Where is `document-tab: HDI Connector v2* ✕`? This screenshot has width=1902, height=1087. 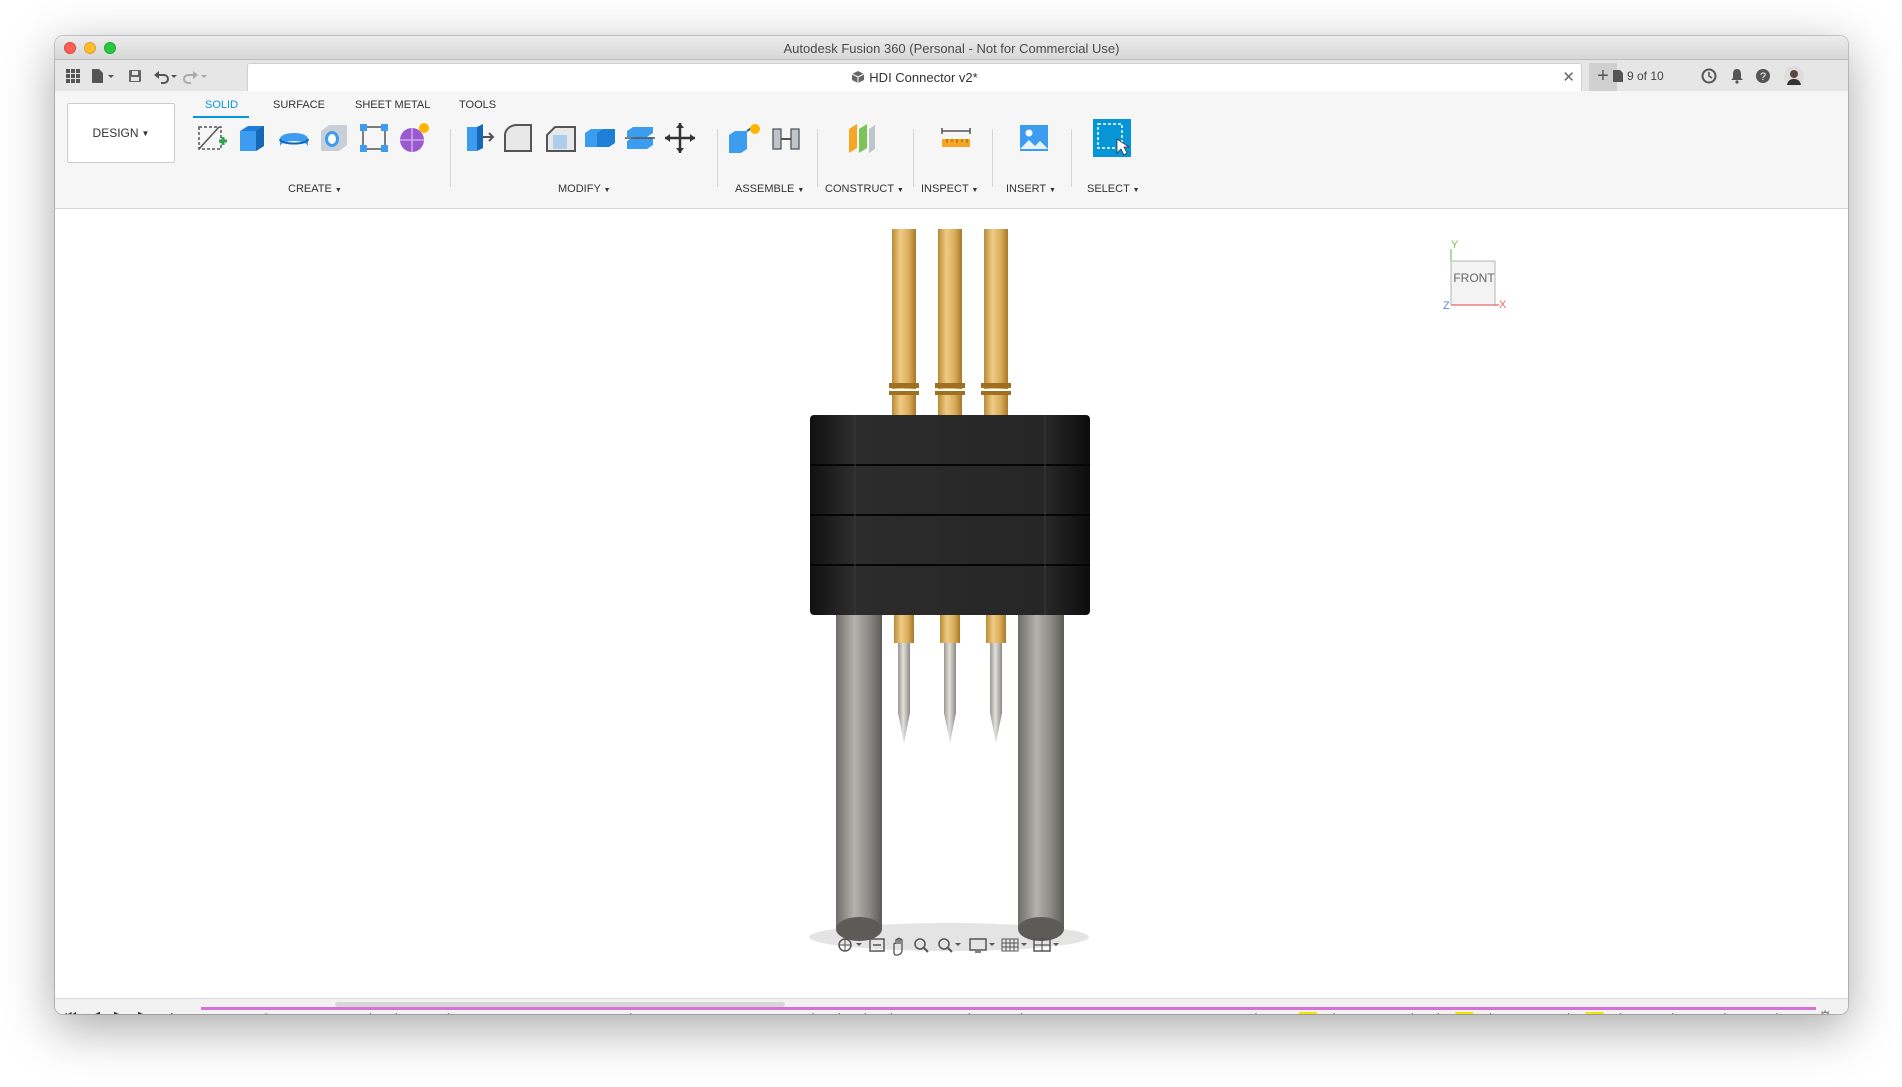
document-tab: HDI Connector v2* ✕ is located at coordinates (914, 77).